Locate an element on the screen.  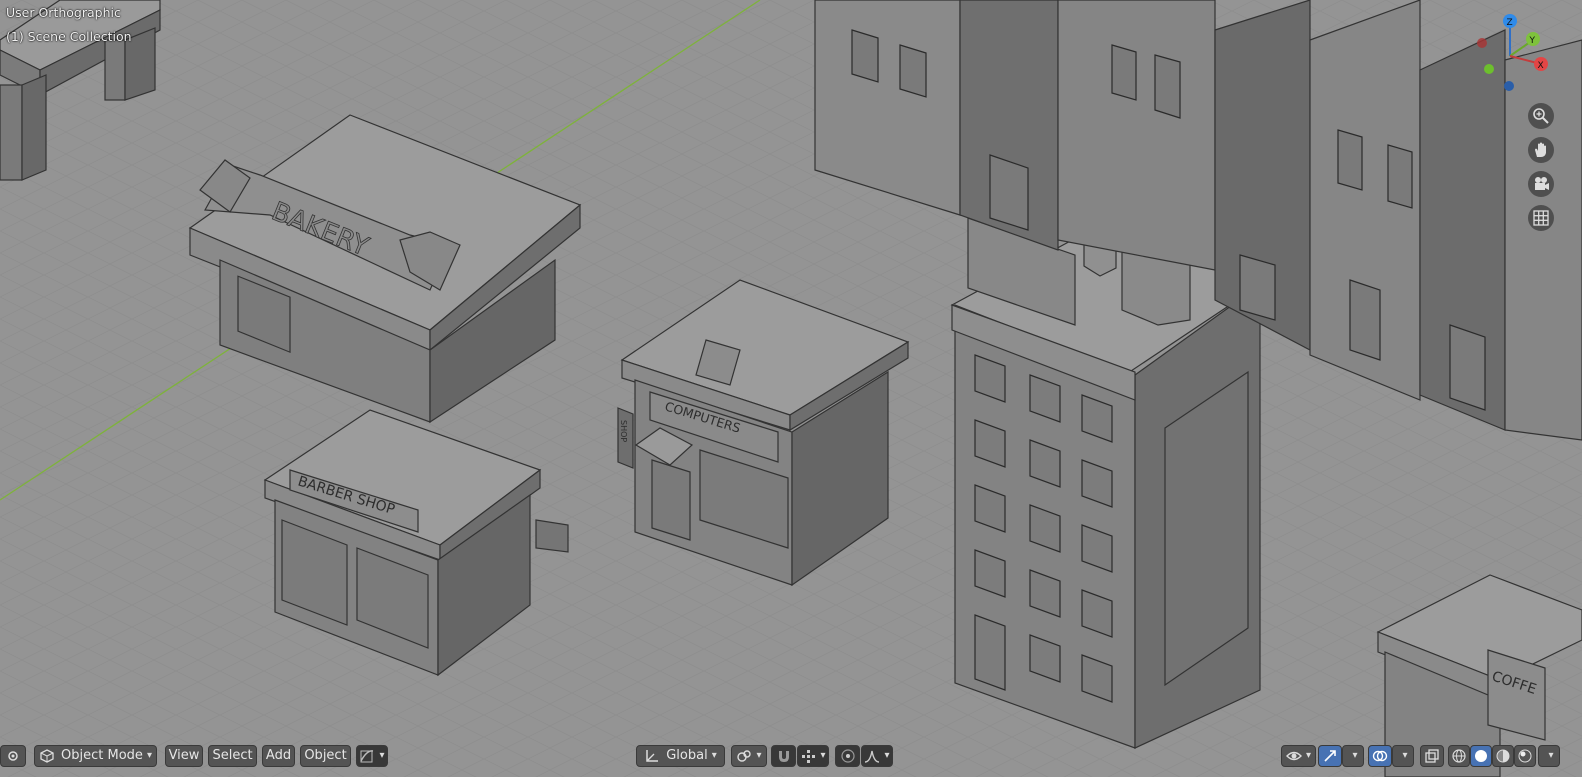
material-shading-icon is located at coordinates (1503, 756).